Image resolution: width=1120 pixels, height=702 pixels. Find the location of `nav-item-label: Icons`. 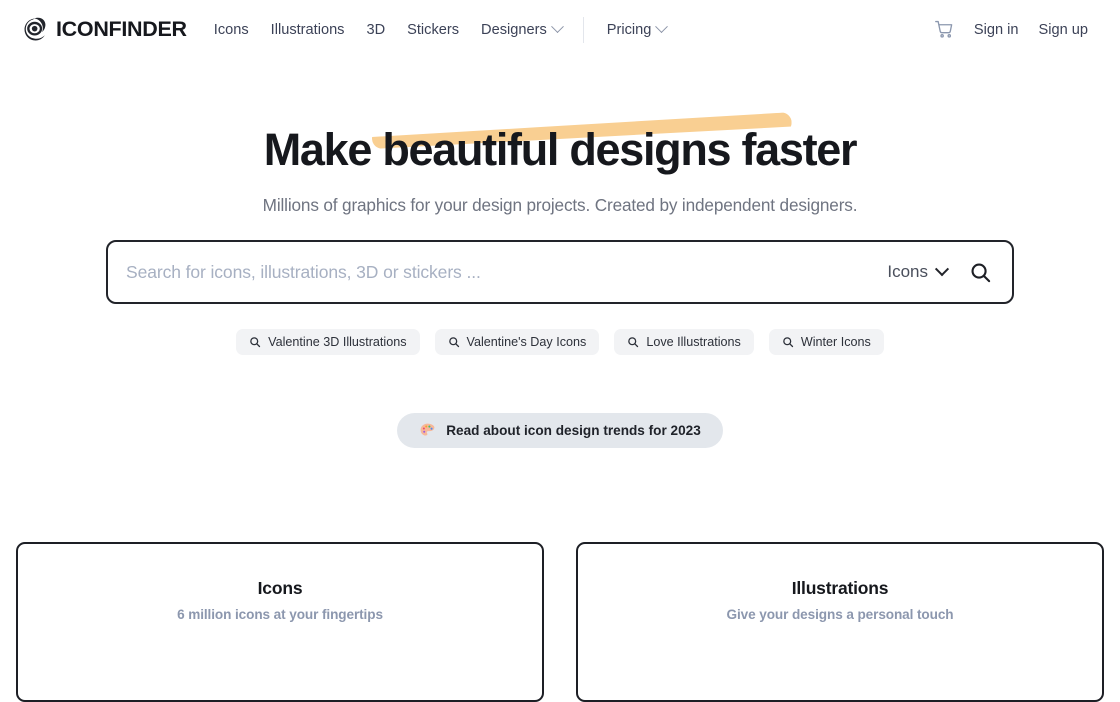

nav-item-label: Icons is located at coordinates (231, 29).